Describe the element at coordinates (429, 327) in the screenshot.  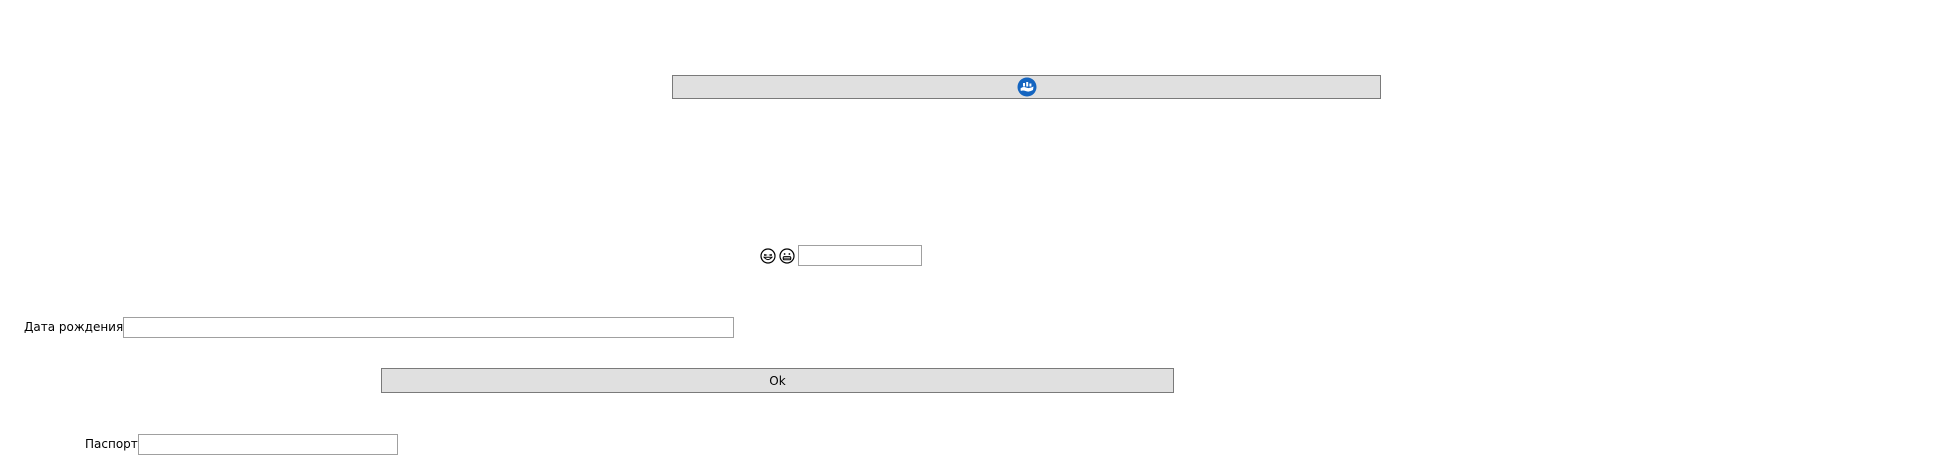
I see `dob-input` at that location.